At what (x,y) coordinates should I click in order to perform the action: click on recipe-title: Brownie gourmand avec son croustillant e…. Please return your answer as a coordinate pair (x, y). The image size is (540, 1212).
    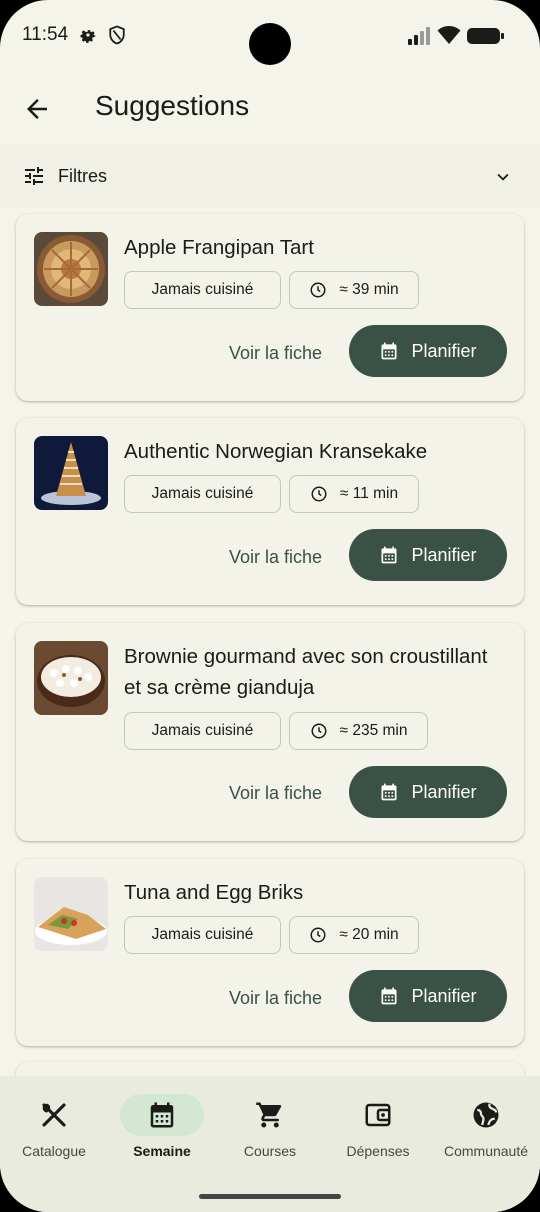
    Looking at the image, I should click on (306, 672).